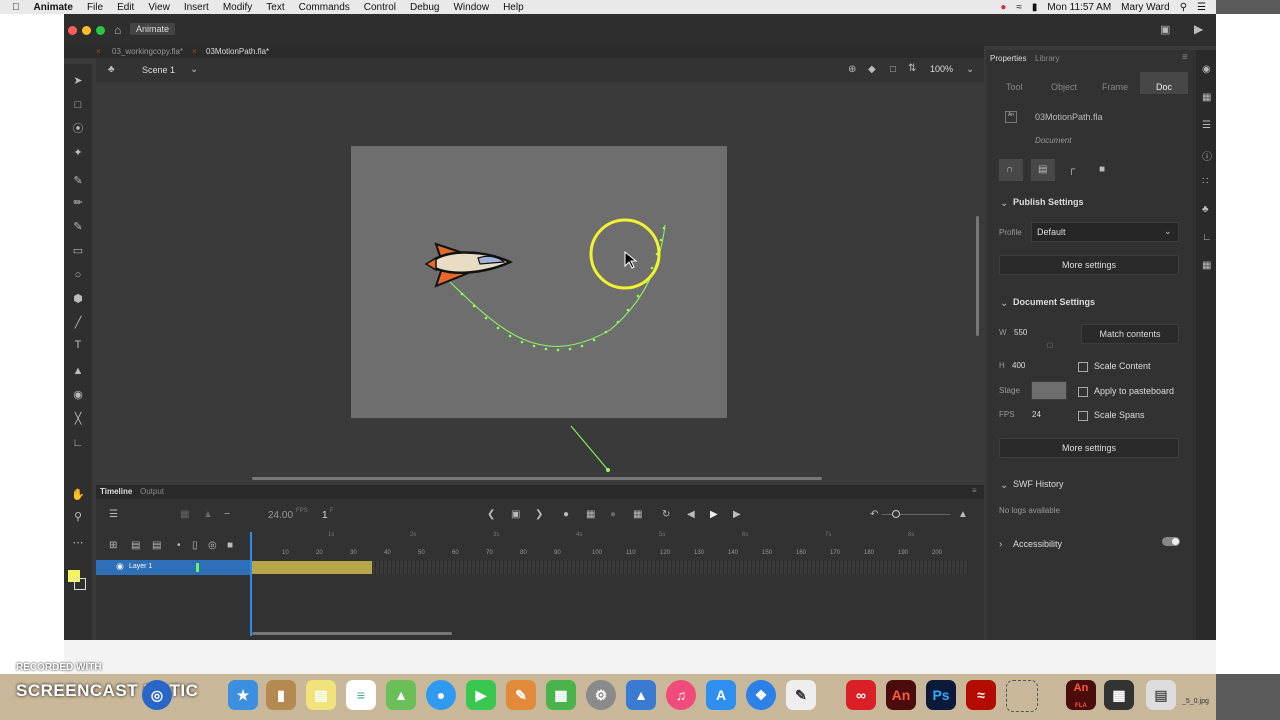  Describe the element at coordinates (1038, 484) in the screenshot. I see `swf-history-heading: SWF History` at that location.